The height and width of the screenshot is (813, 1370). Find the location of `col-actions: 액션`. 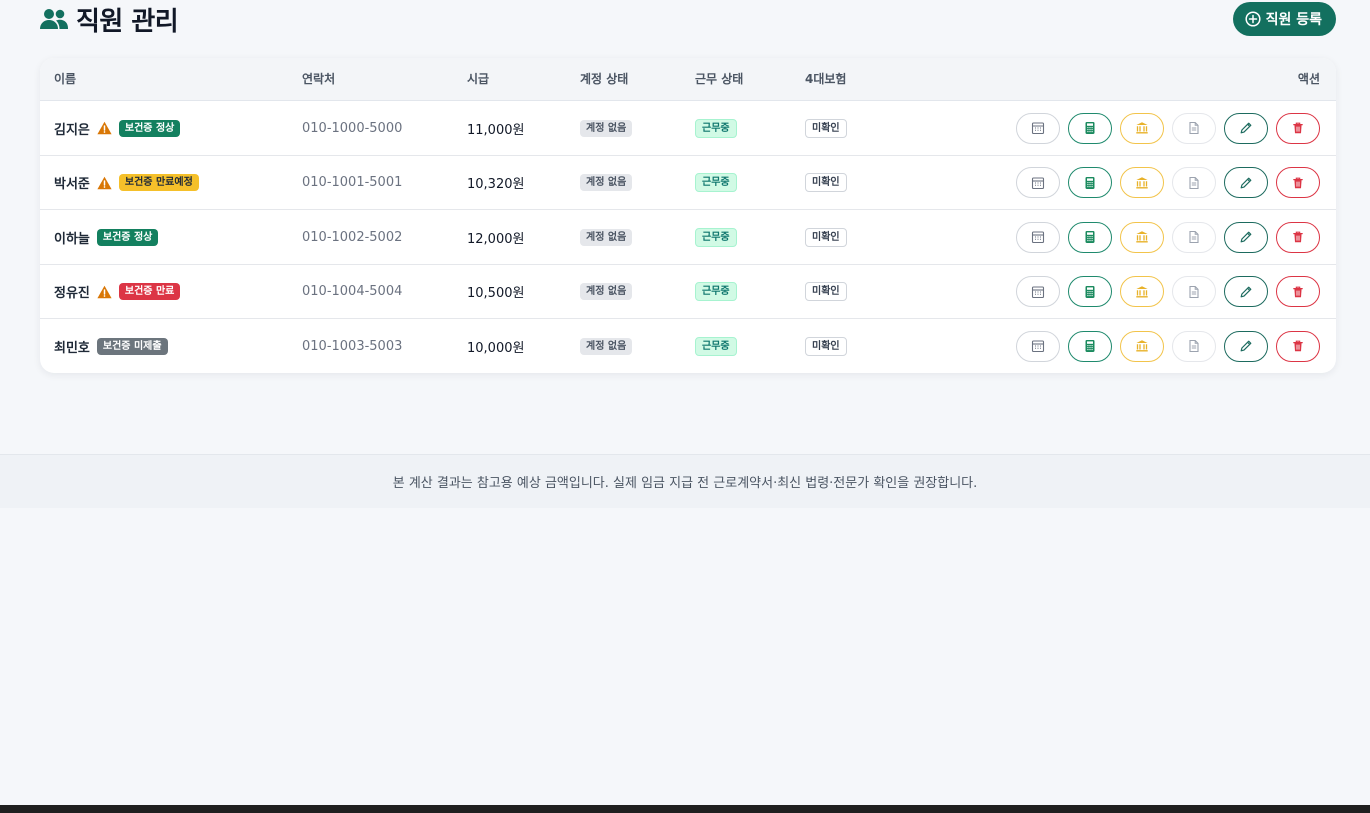

col-actions: 액션 is located at coordinates (1308, 79).